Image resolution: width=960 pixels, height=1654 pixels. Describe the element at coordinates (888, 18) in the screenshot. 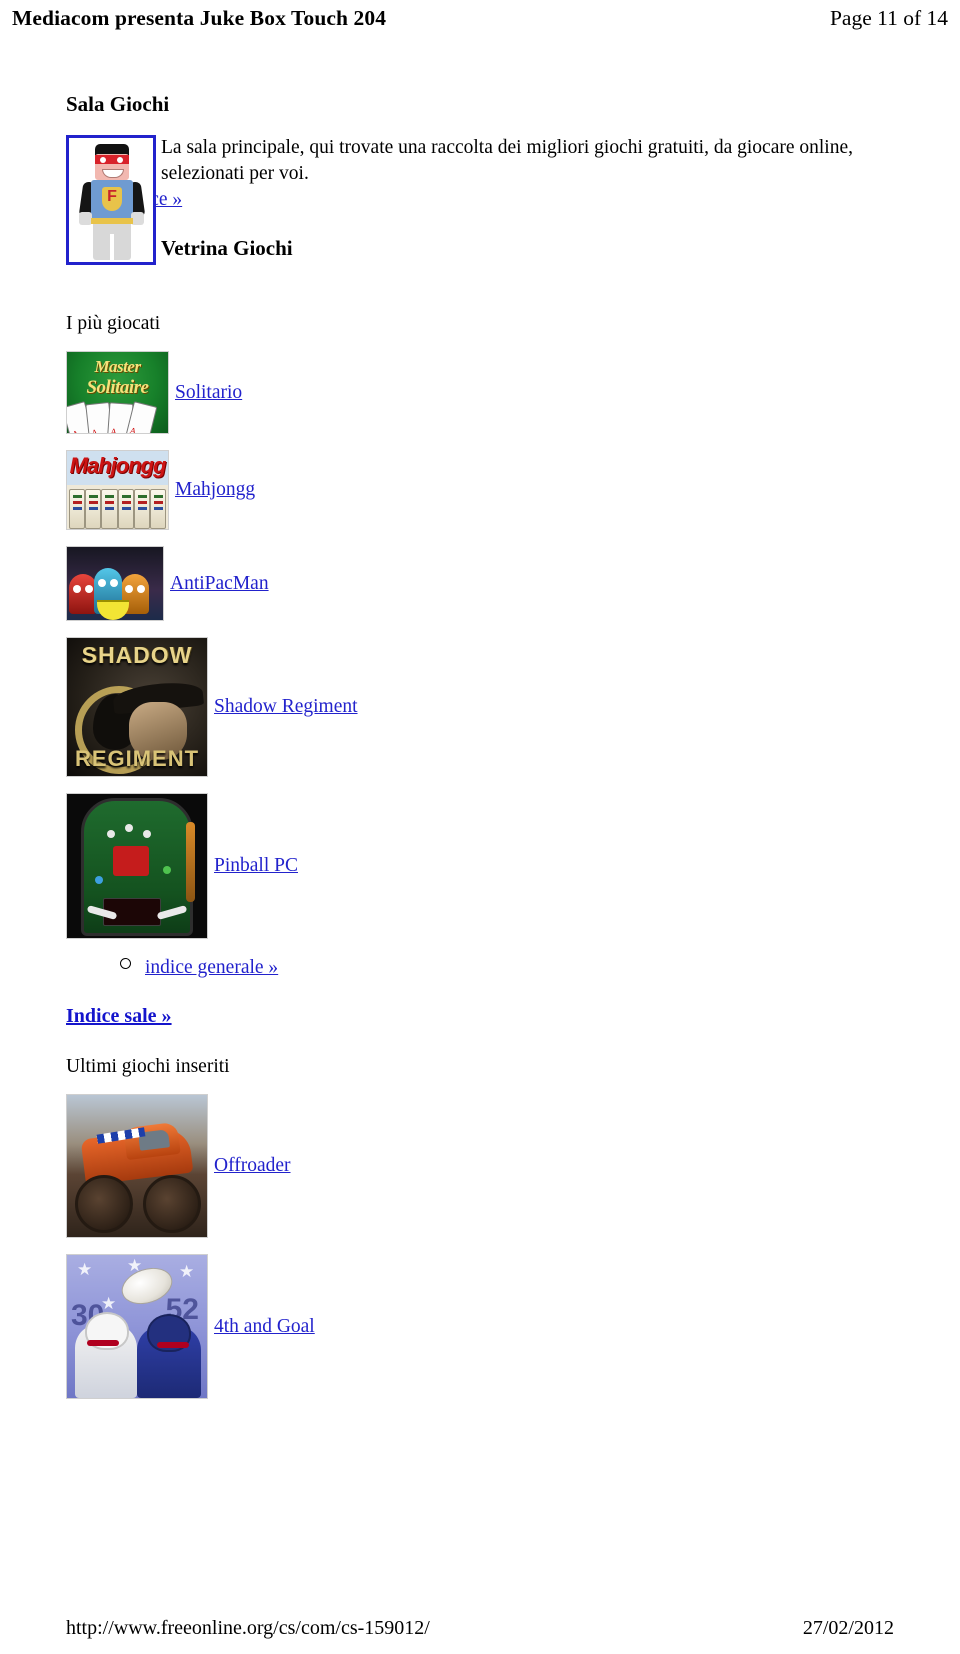

I see `header-page-number: Page 11 of 14` at that location.